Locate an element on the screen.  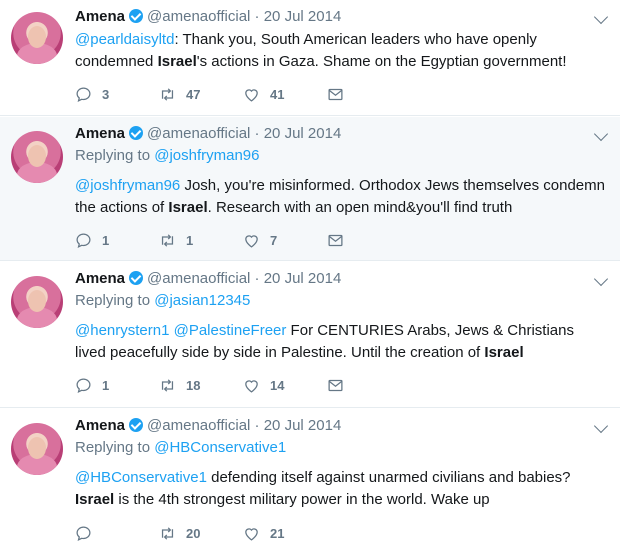
like-count: 7 is located at coordinates (274, 240).